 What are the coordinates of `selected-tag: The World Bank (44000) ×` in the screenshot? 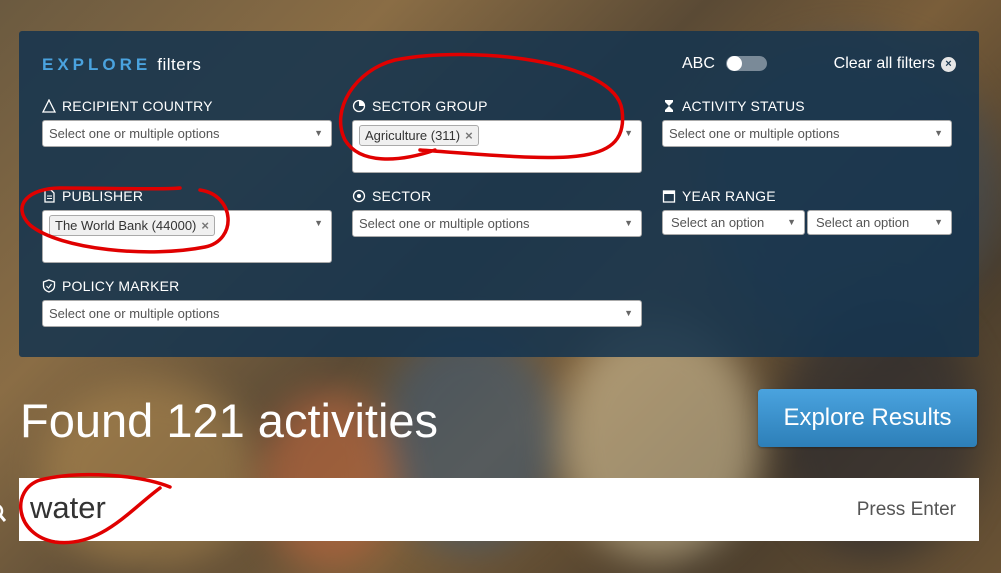 It's located at (132, 225).